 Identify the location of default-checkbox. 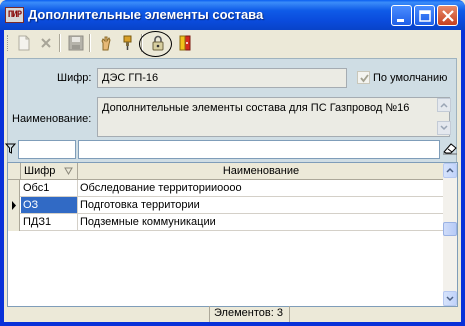
(363, 77).